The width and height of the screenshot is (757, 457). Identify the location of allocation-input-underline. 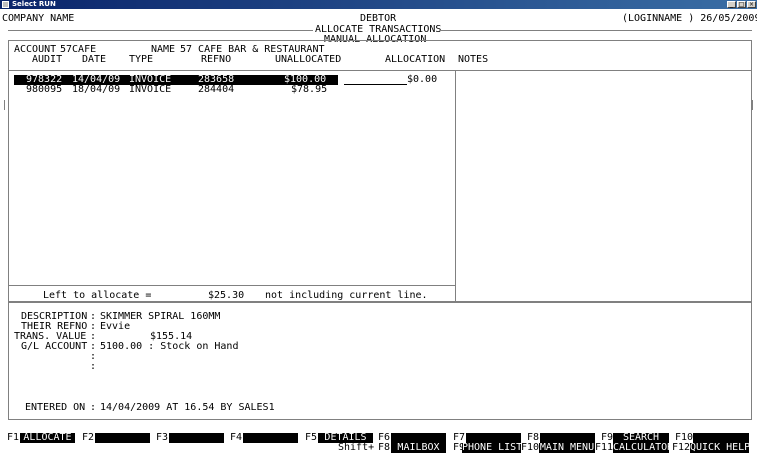
(375, 84).